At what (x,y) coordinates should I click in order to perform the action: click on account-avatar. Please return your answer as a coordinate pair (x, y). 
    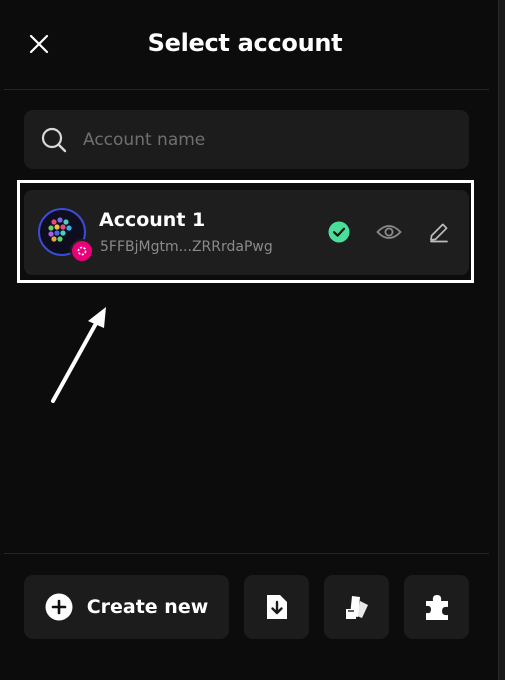
    Looking at the image, I should click on (66, 235).